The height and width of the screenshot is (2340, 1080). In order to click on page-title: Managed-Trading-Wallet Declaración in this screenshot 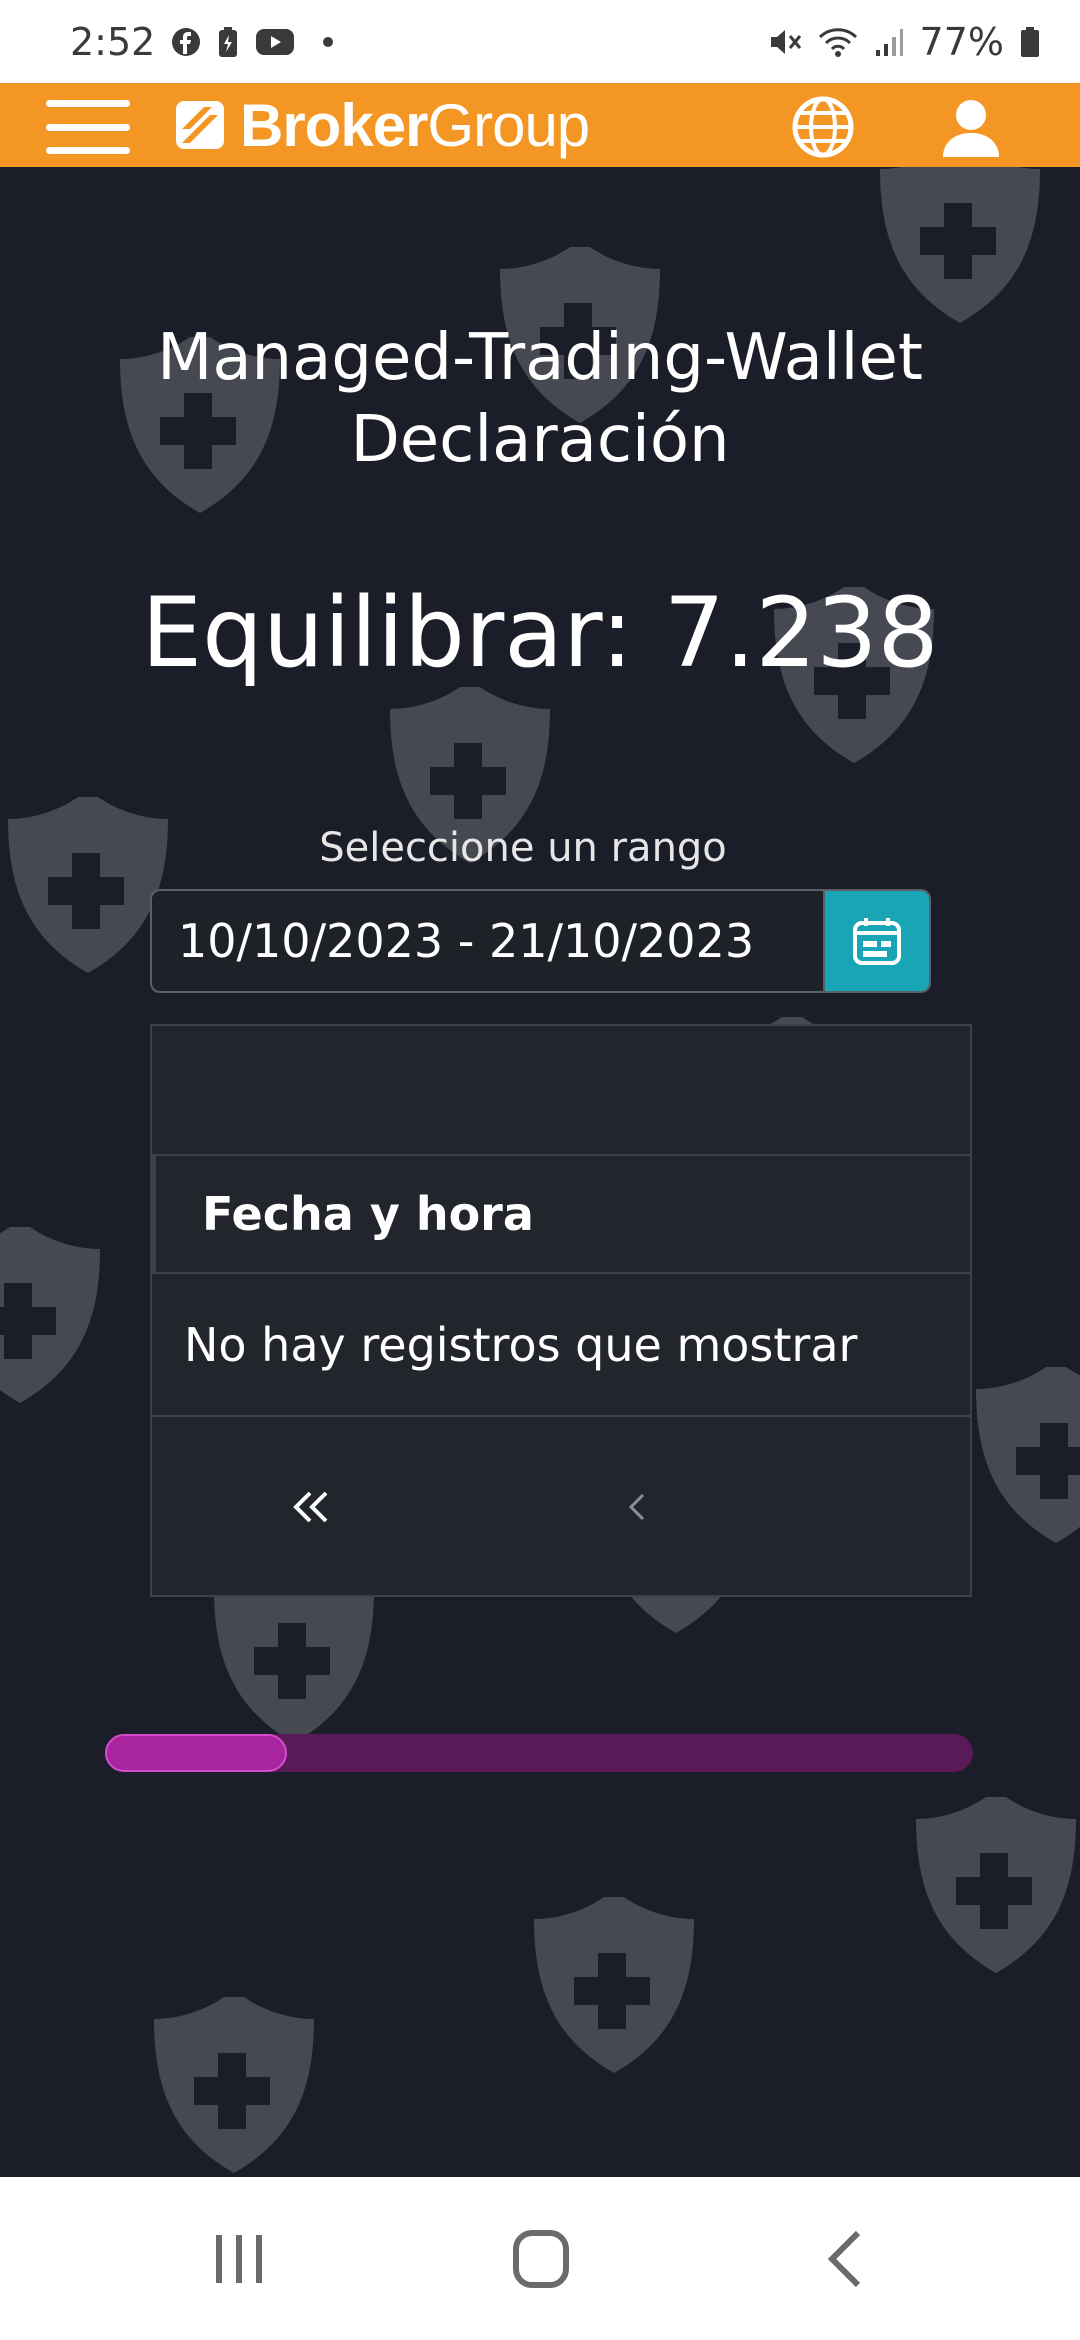, I will do `click(540, 399)`.